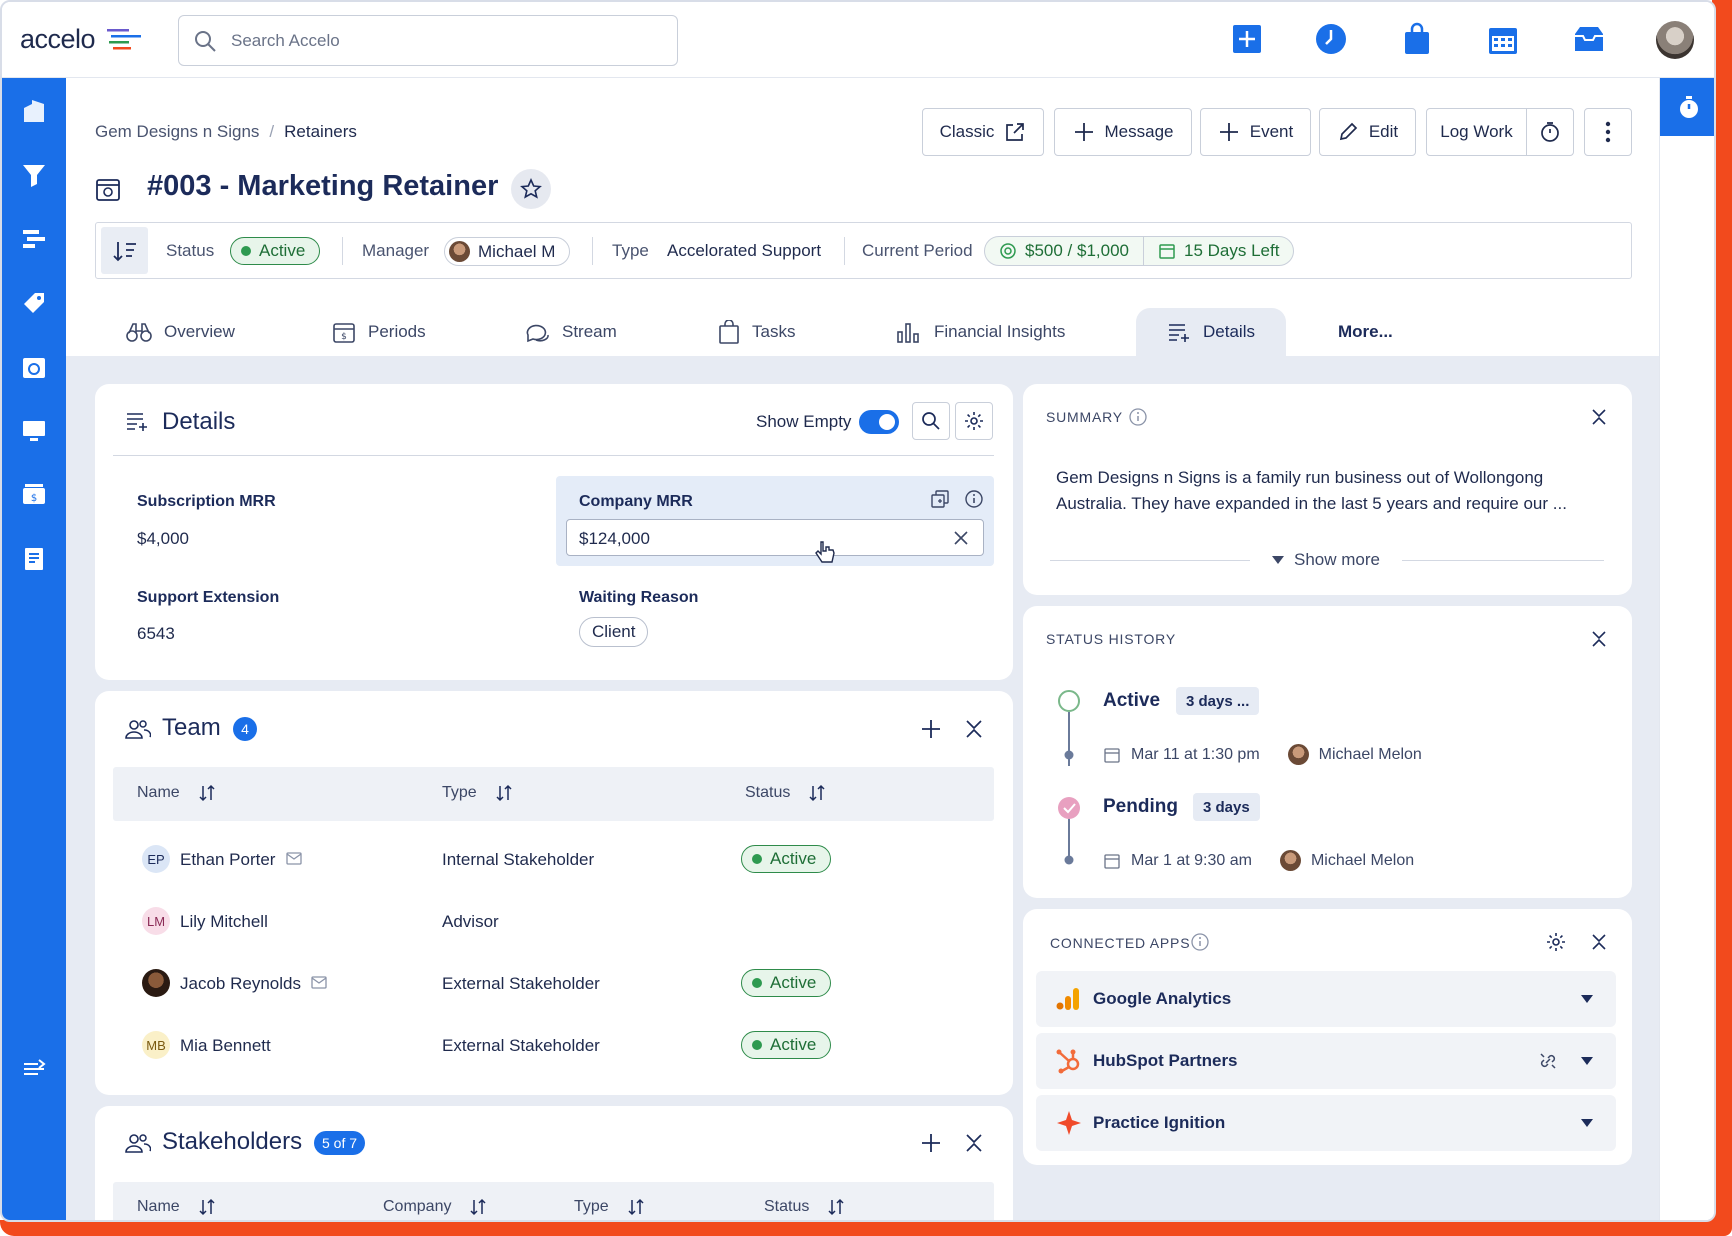  Describe the element at coordinates (34, 303) in the screenshot. I see `tag-icon` at that location.